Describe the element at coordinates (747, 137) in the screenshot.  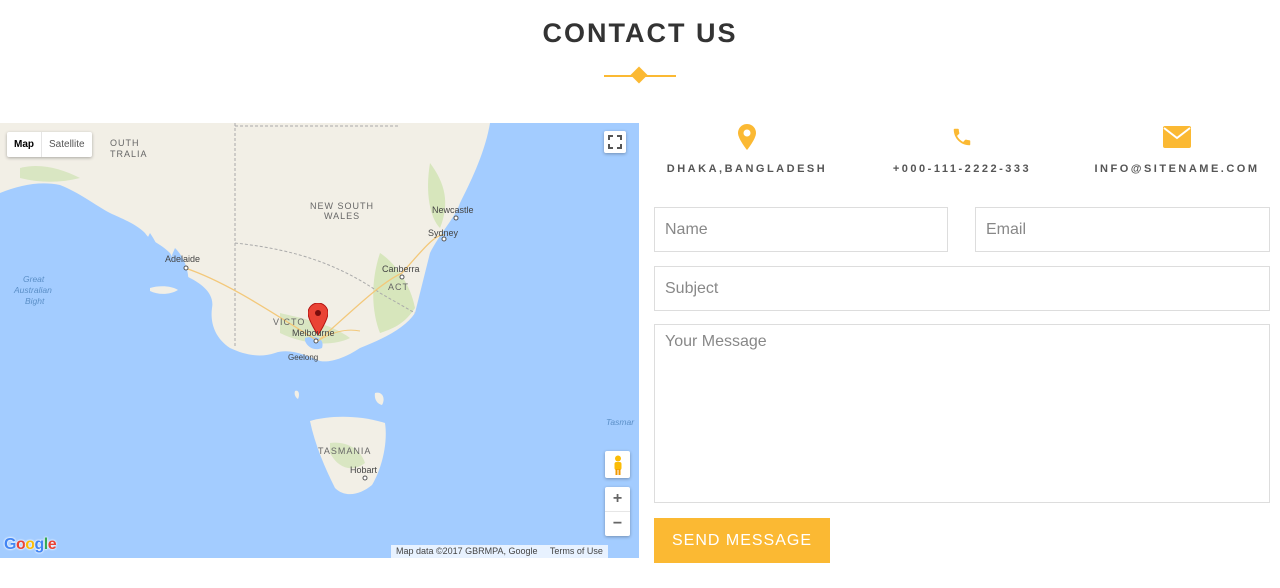
I see `map-marker-icon` at that location.